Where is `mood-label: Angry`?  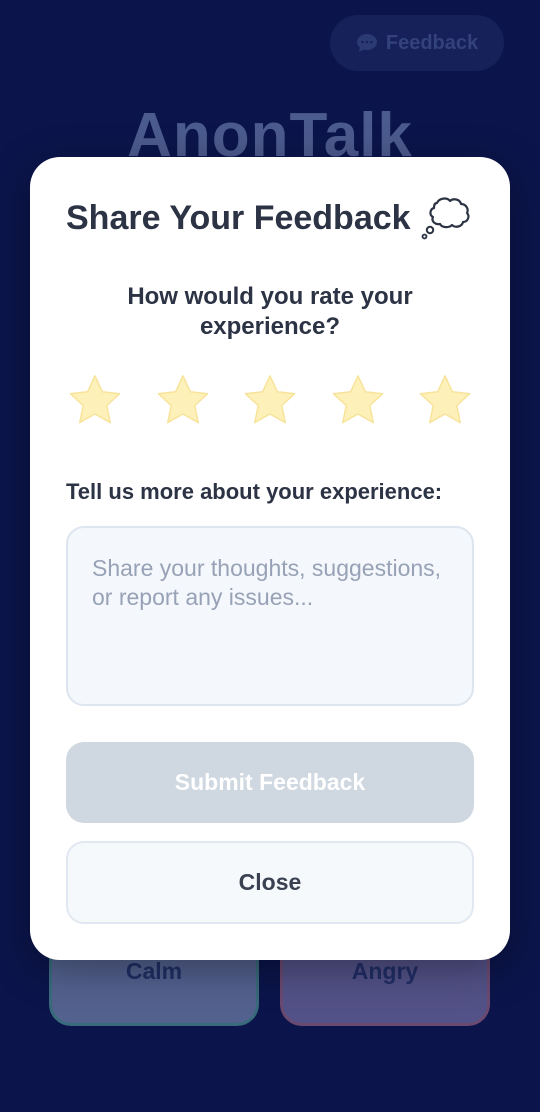
mood-label: Angry is located at coordinates (385, 971).